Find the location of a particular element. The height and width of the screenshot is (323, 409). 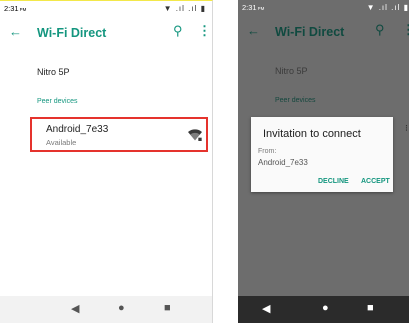

dialog-from-label: From: is located at coordinates (267, 151).